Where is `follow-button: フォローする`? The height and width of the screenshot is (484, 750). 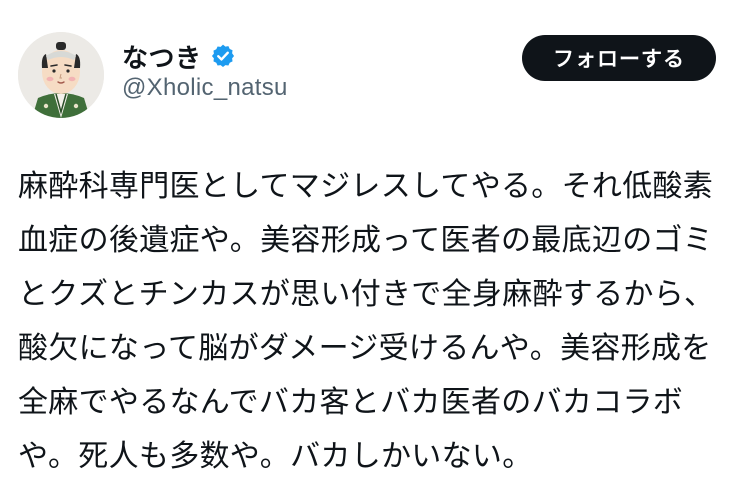 follow-button: フォローする is located at coordinates (619, 58).